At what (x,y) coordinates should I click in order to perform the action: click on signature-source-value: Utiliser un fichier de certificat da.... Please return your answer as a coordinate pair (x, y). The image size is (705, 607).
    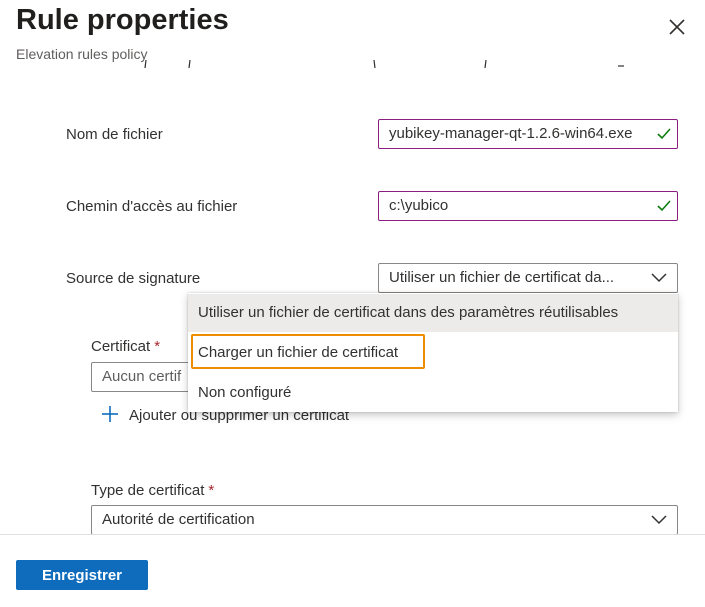
    Looking at the image, I should click on (502, 277).